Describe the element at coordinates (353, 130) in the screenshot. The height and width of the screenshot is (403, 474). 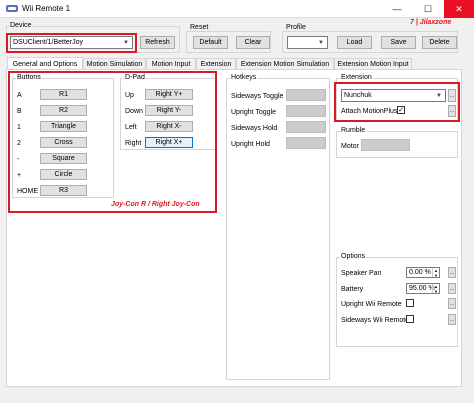
I see `rumble-group-label: Rumble` at that location.